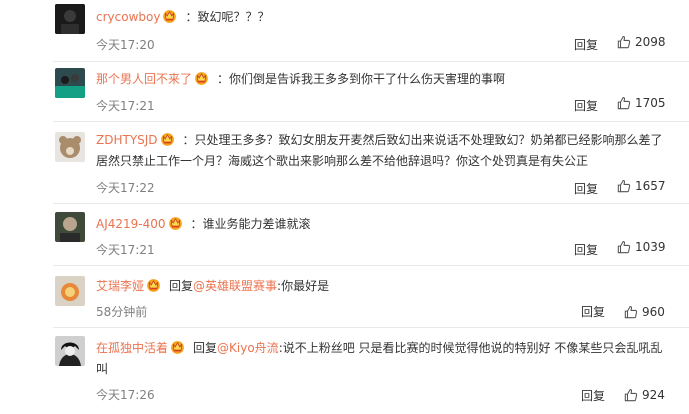  I want to click on comment-time: 今天17:20, so click(125, 45).